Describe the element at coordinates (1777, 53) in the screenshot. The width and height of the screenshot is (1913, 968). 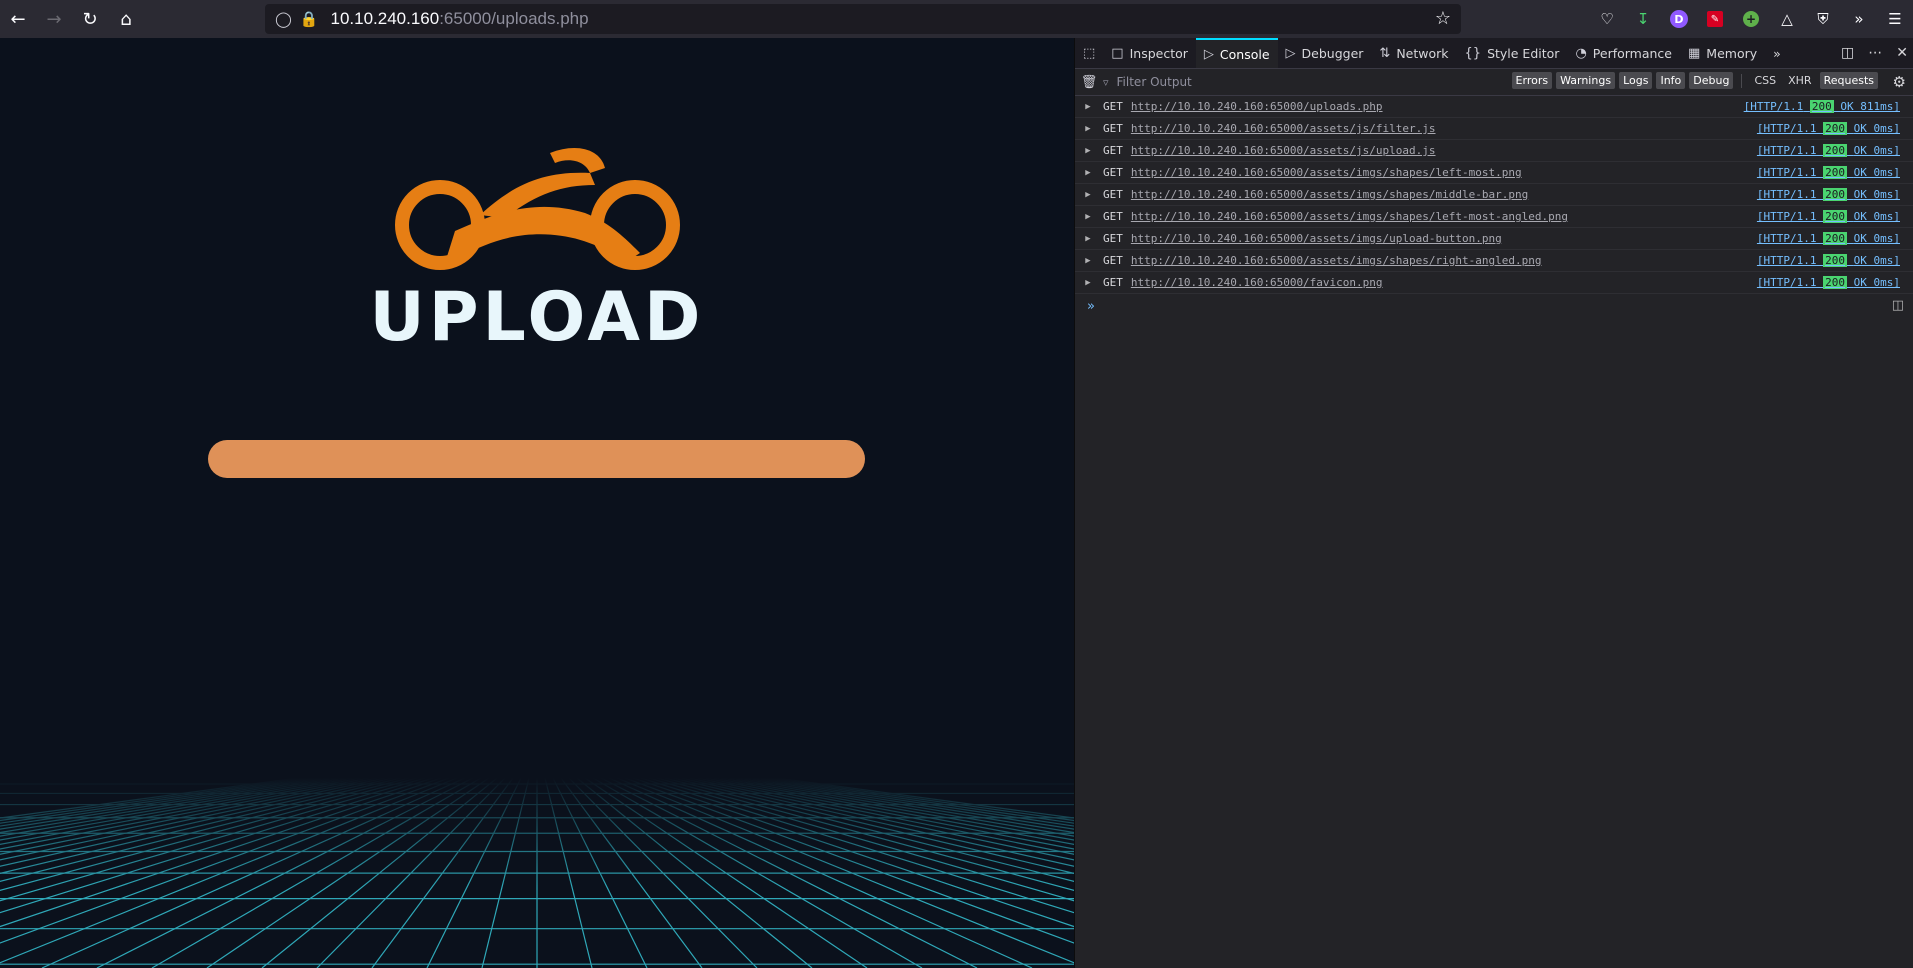
I see `more-tabs-chevron-icon: »` at that location.